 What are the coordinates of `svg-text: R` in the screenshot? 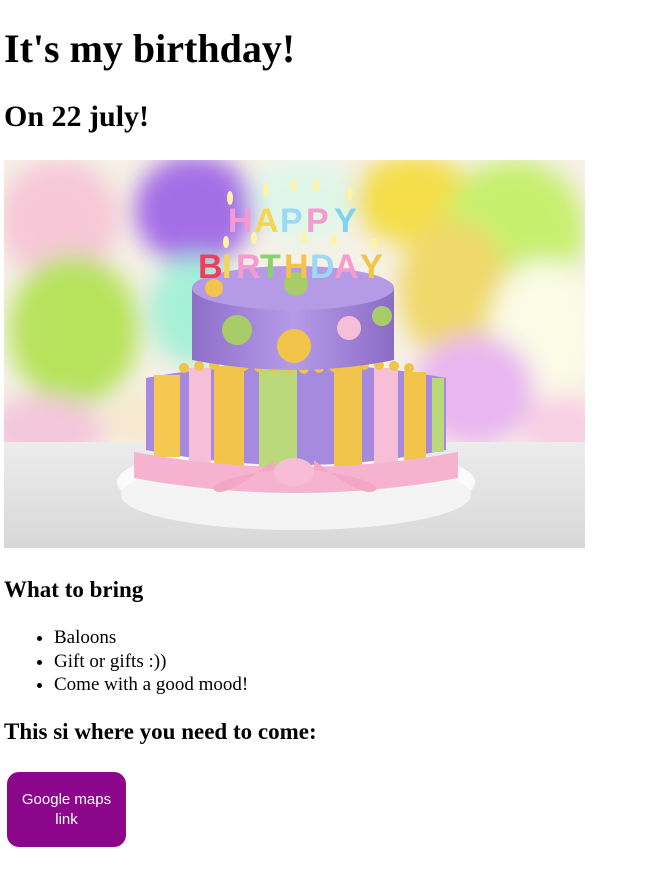 It's located at (248, 267).